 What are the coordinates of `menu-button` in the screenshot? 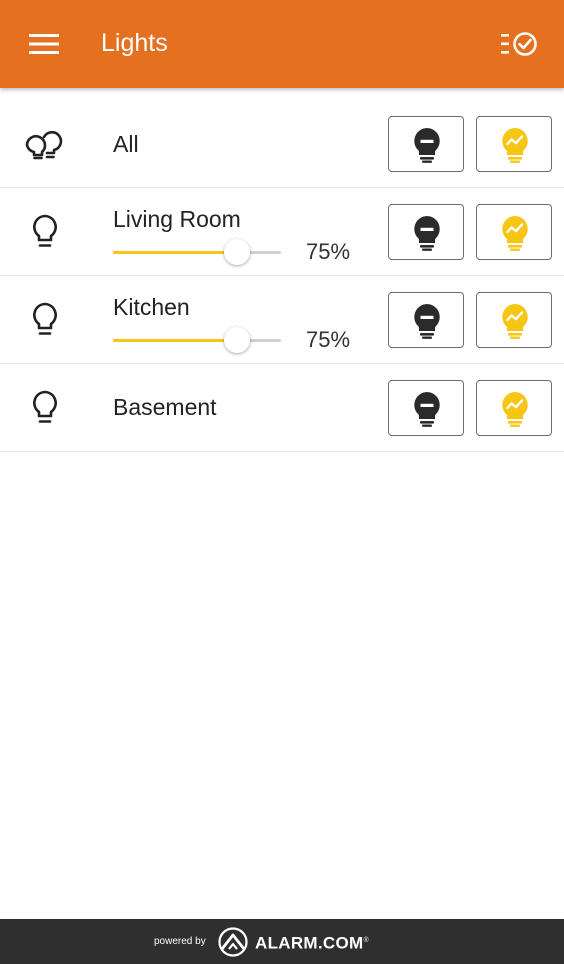 It's located at (44, 44).